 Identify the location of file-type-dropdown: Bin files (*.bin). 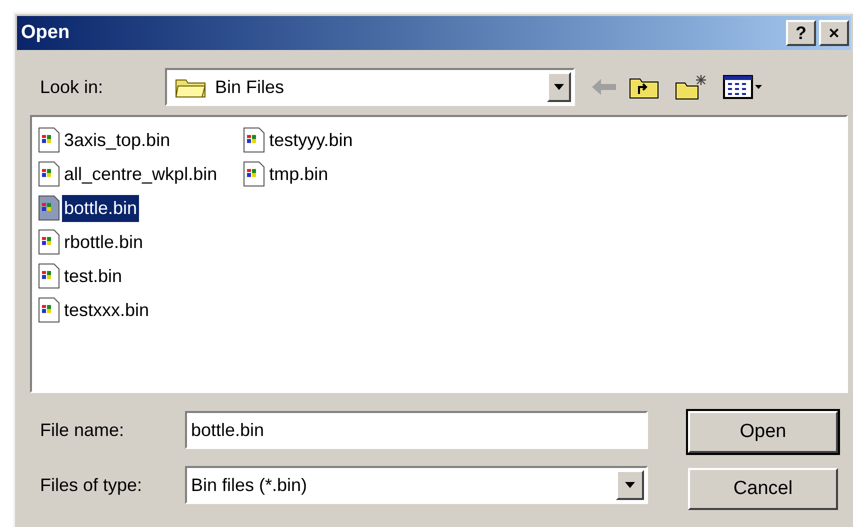
(416, 485).